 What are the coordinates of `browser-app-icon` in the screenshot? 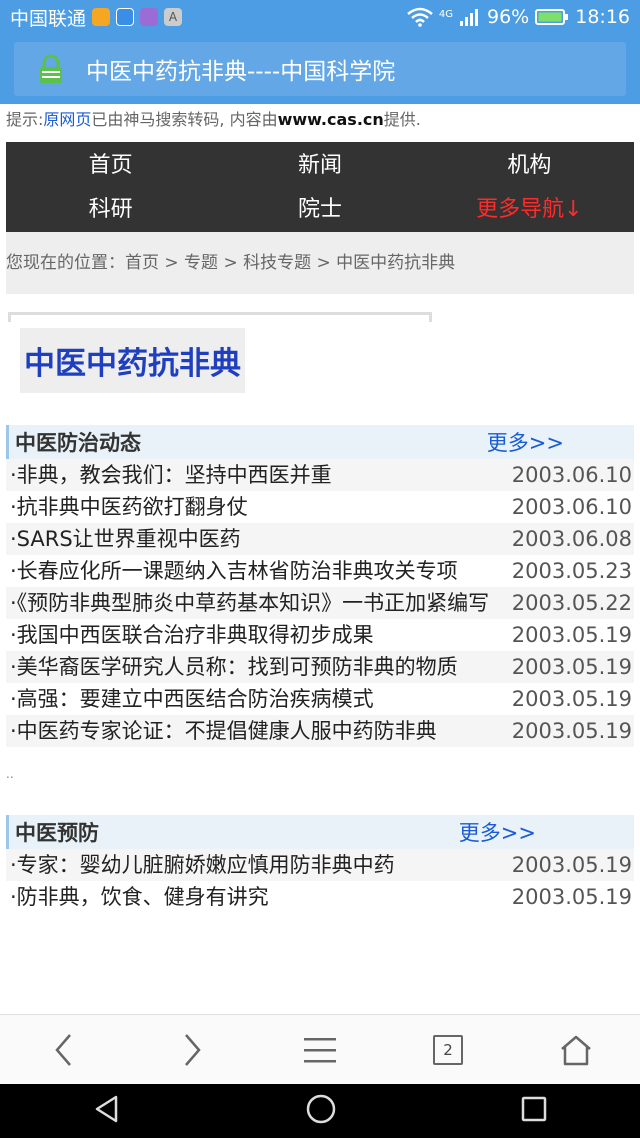 It's located at (101, 17).